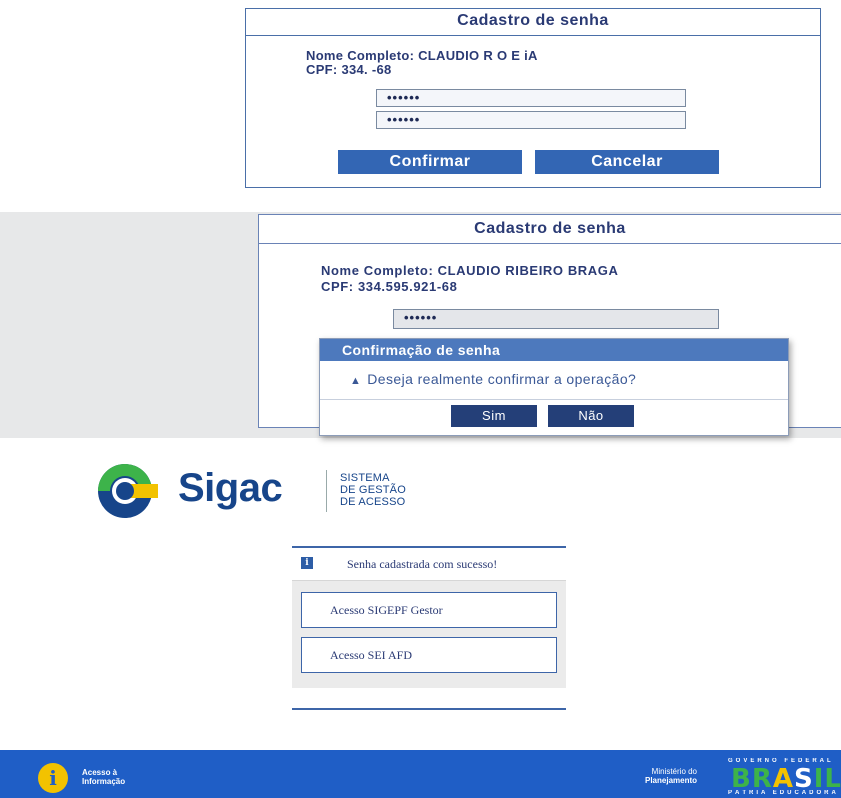 The width and height of the screenshot is (841, 798). What do you see at coordinates (502, 379) in the screenshot?
I see `dialog-message: Deseja realmente confirmar a operação?` at bounding box center [502, 379].